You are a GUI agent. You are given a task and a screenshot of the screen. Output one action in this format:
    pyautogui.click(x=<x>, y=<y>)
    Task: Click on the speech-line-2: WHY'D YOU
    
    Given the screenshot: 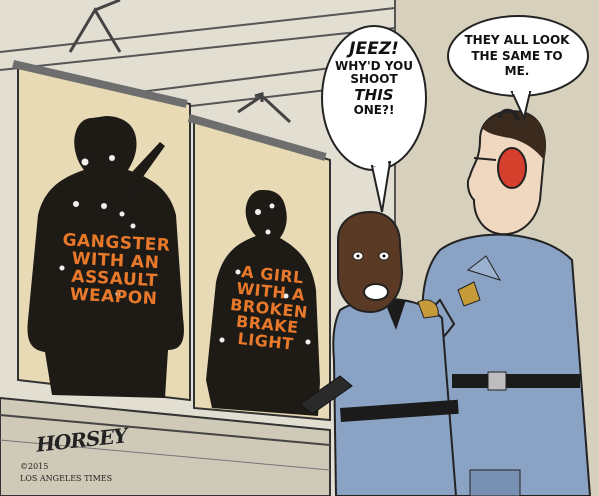 What is the action you would take?
    pyautogui.click(x=374, y=65)
    